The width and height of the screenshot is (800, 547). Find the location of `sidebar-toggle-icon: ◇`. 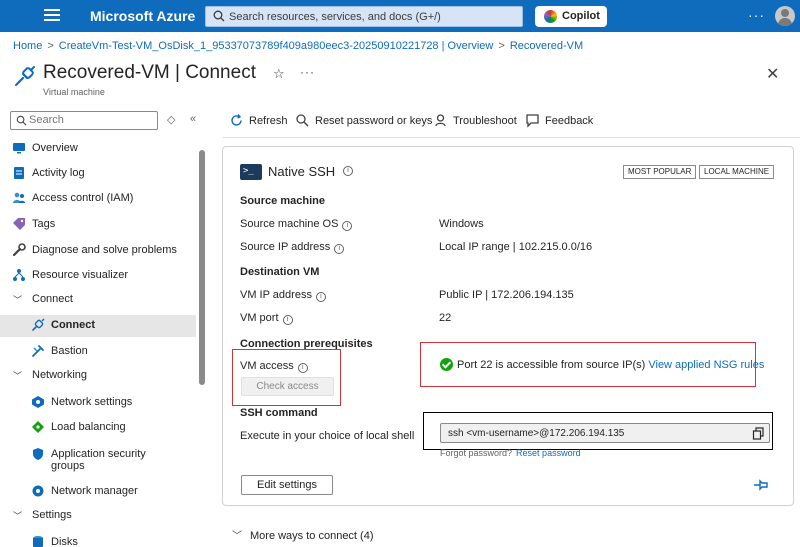

sidebar-toggle-icon: ◇ is located at coordinates (171, 119).